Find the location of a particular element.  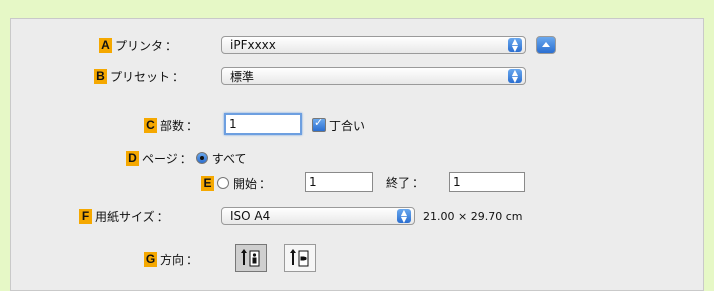

page-range-row: E 開始 ： is located at coordinates (241, 183).